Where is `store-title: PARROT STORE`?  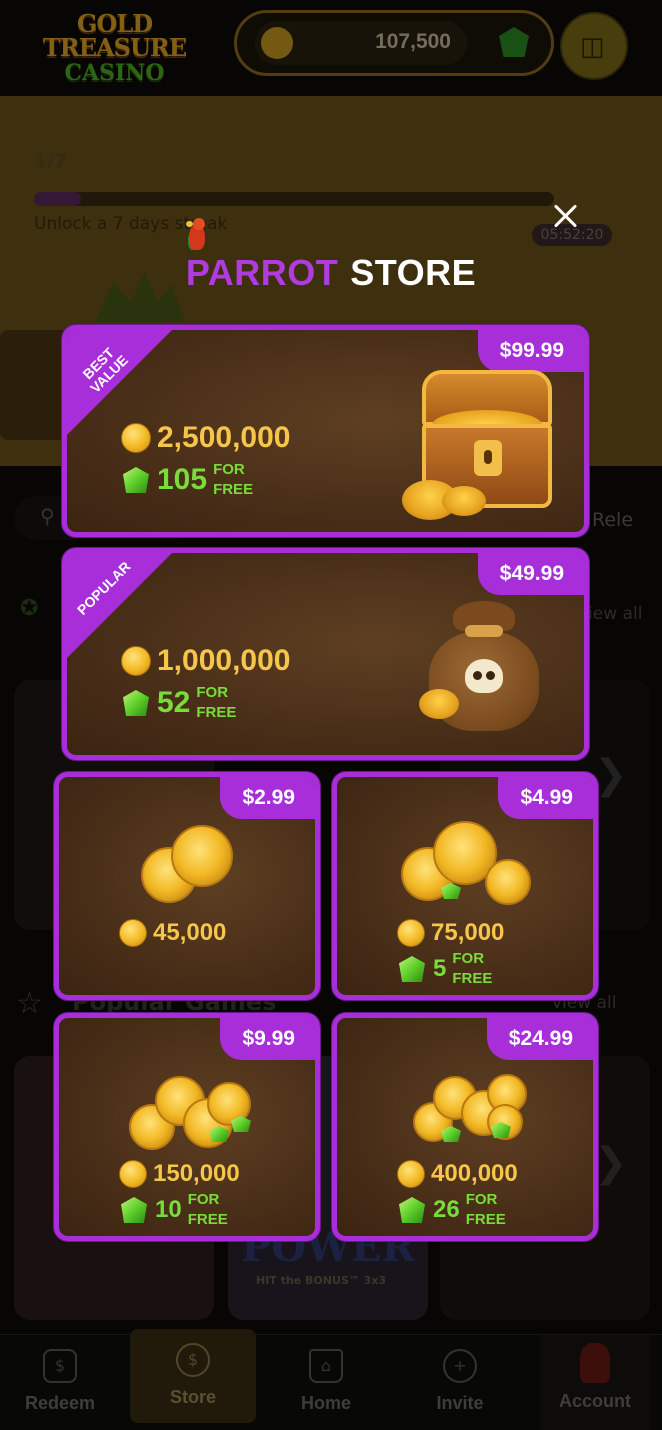
store-title: PARROT STORE is located at coordinates (331, 273).